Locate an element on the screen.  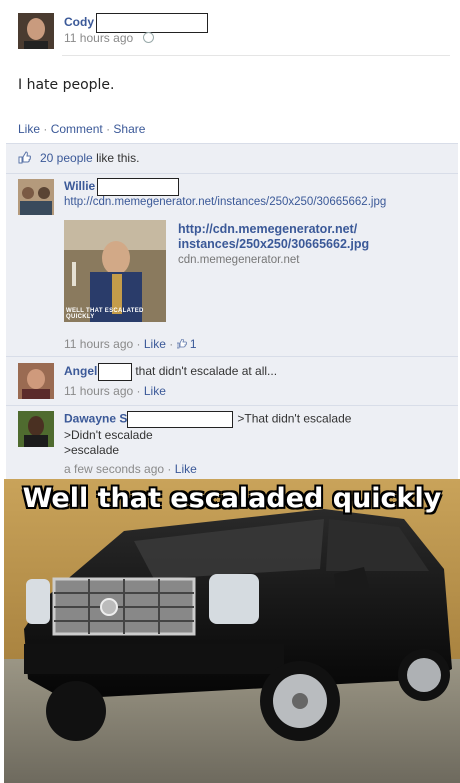
post-timestamp: 11 hours ago is located at coordinates (98, 38).